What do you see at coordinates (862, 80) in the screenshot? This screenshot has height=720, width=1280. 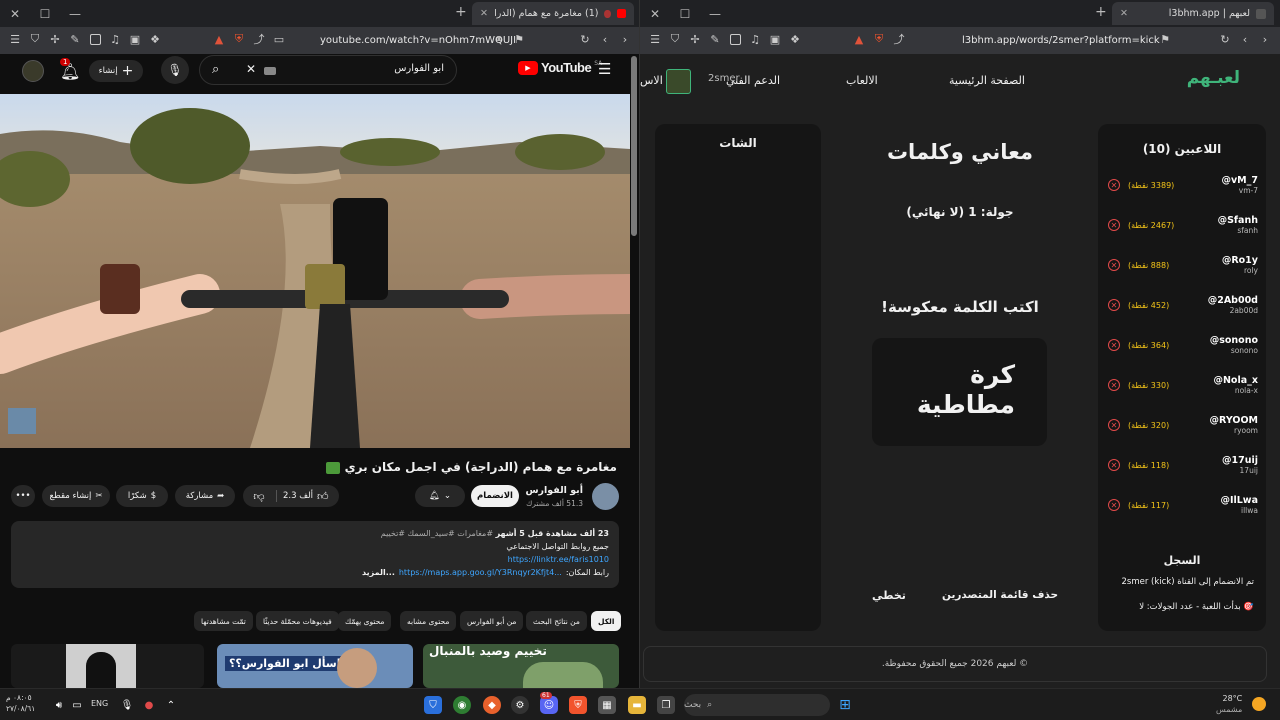 I see `nav-games: الالعاب` at bounding box center [862, 80].